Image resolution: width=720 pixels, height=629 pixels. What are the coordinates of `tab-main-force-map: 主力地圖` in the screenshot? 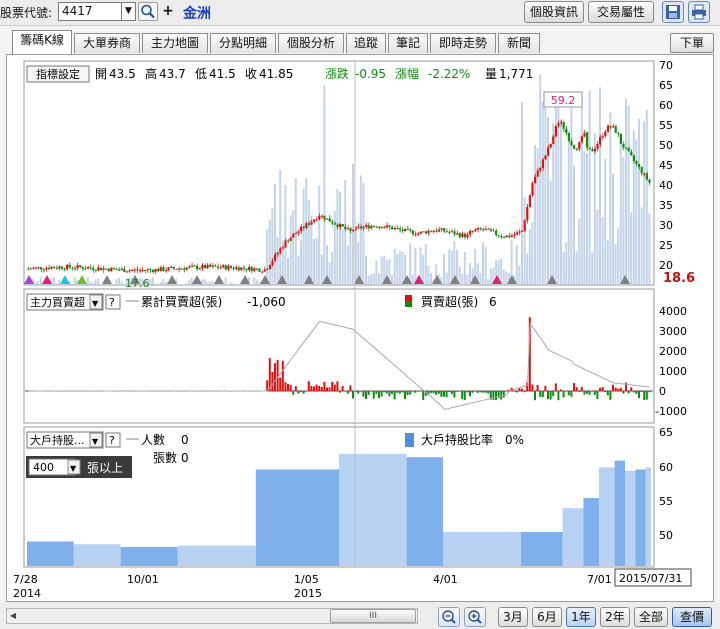 It's located at (175, 43).